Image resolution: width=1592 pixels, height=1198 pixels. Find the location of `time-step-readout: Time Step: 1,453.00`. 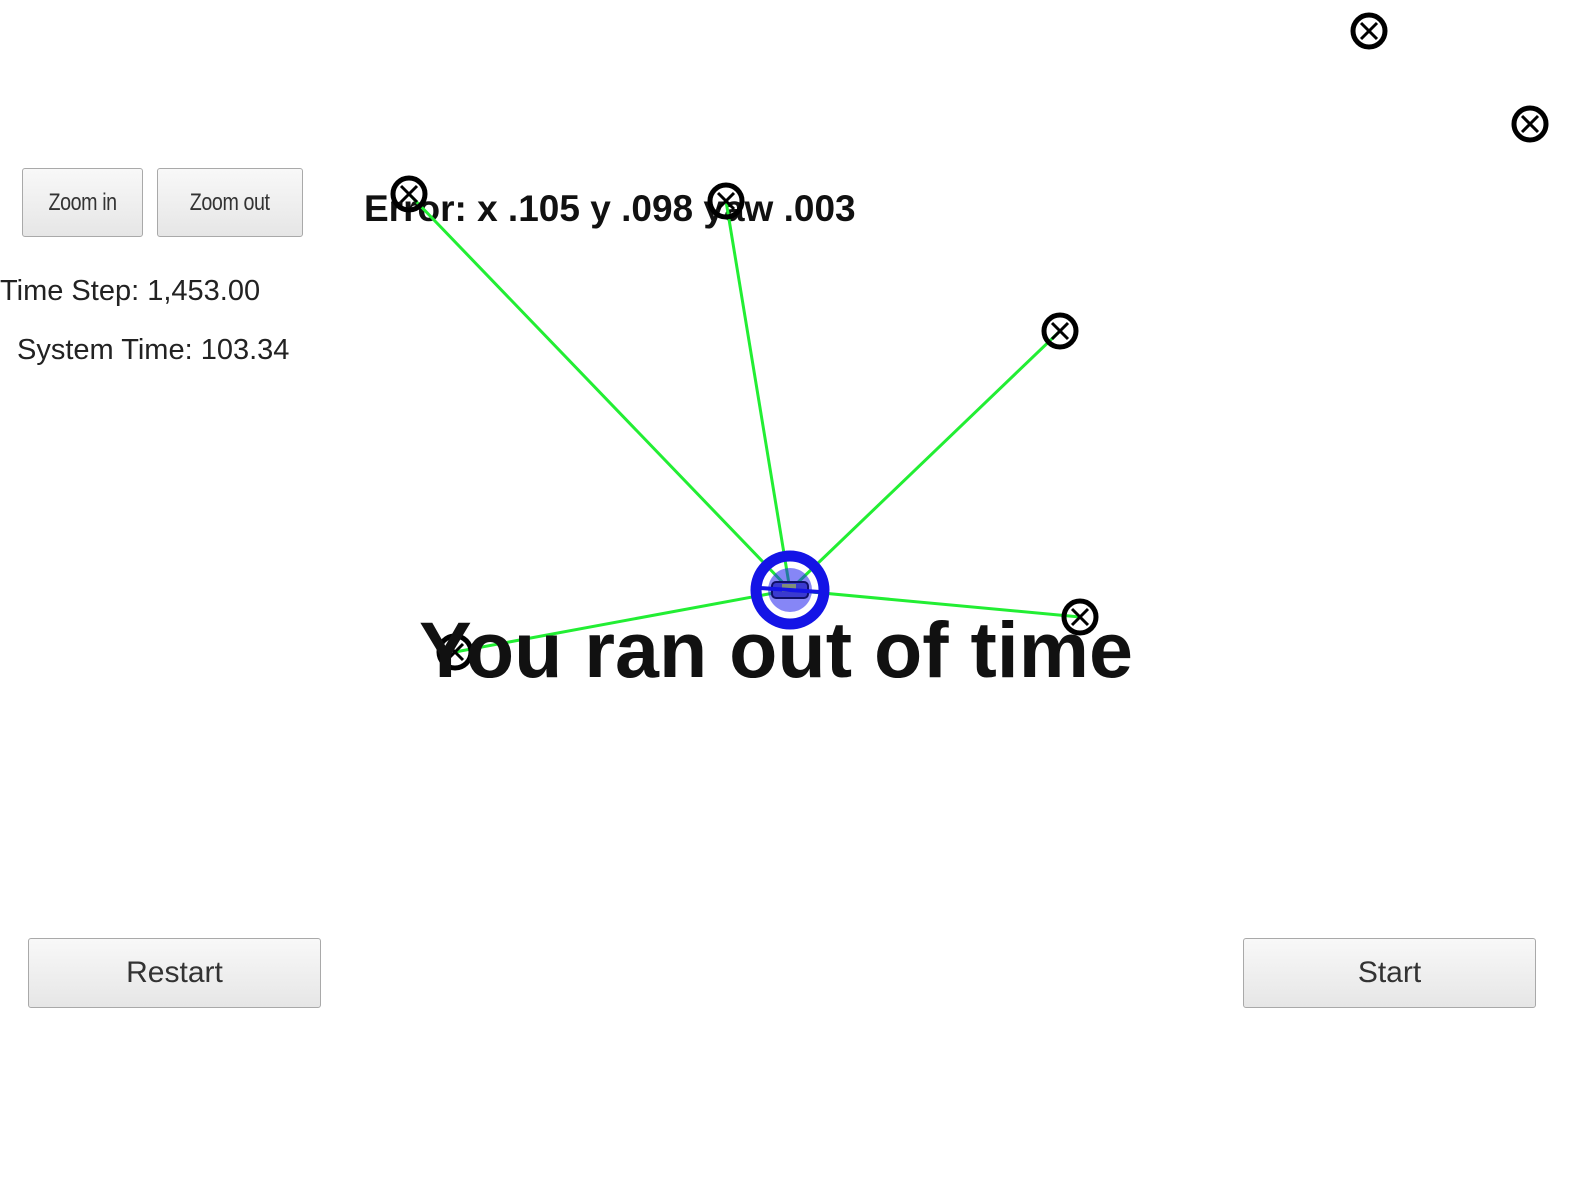

time-step-readout: Time Step: 1,453.00 is located at coordinates (130, 291).